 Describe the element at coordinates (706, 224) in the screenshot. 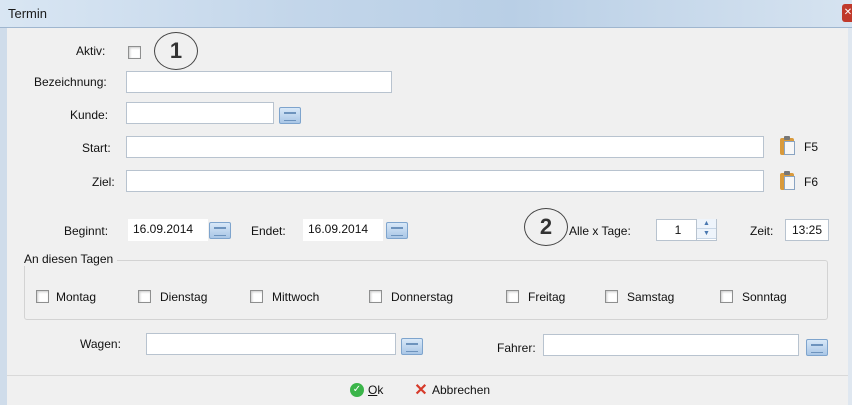

I see `spin-up-icon: ▲` at that location.